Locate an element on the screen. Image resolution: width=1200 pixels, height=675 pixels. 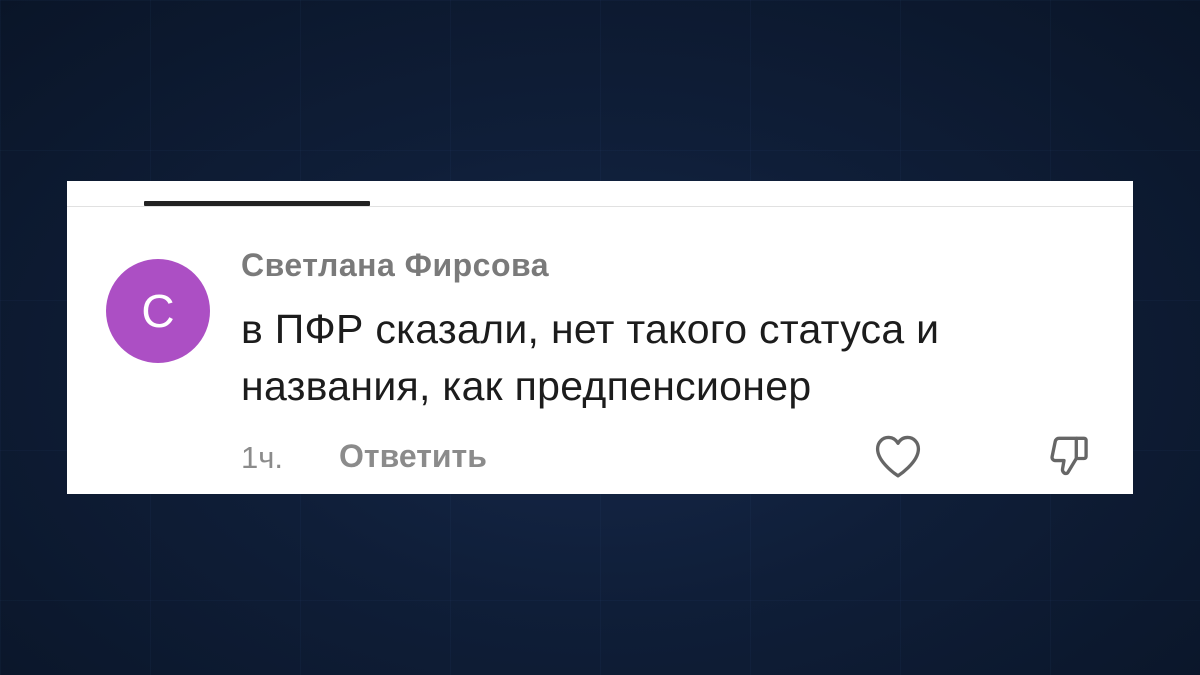
comment-timestamp: 1ч. is located at coordinates (262, 457).